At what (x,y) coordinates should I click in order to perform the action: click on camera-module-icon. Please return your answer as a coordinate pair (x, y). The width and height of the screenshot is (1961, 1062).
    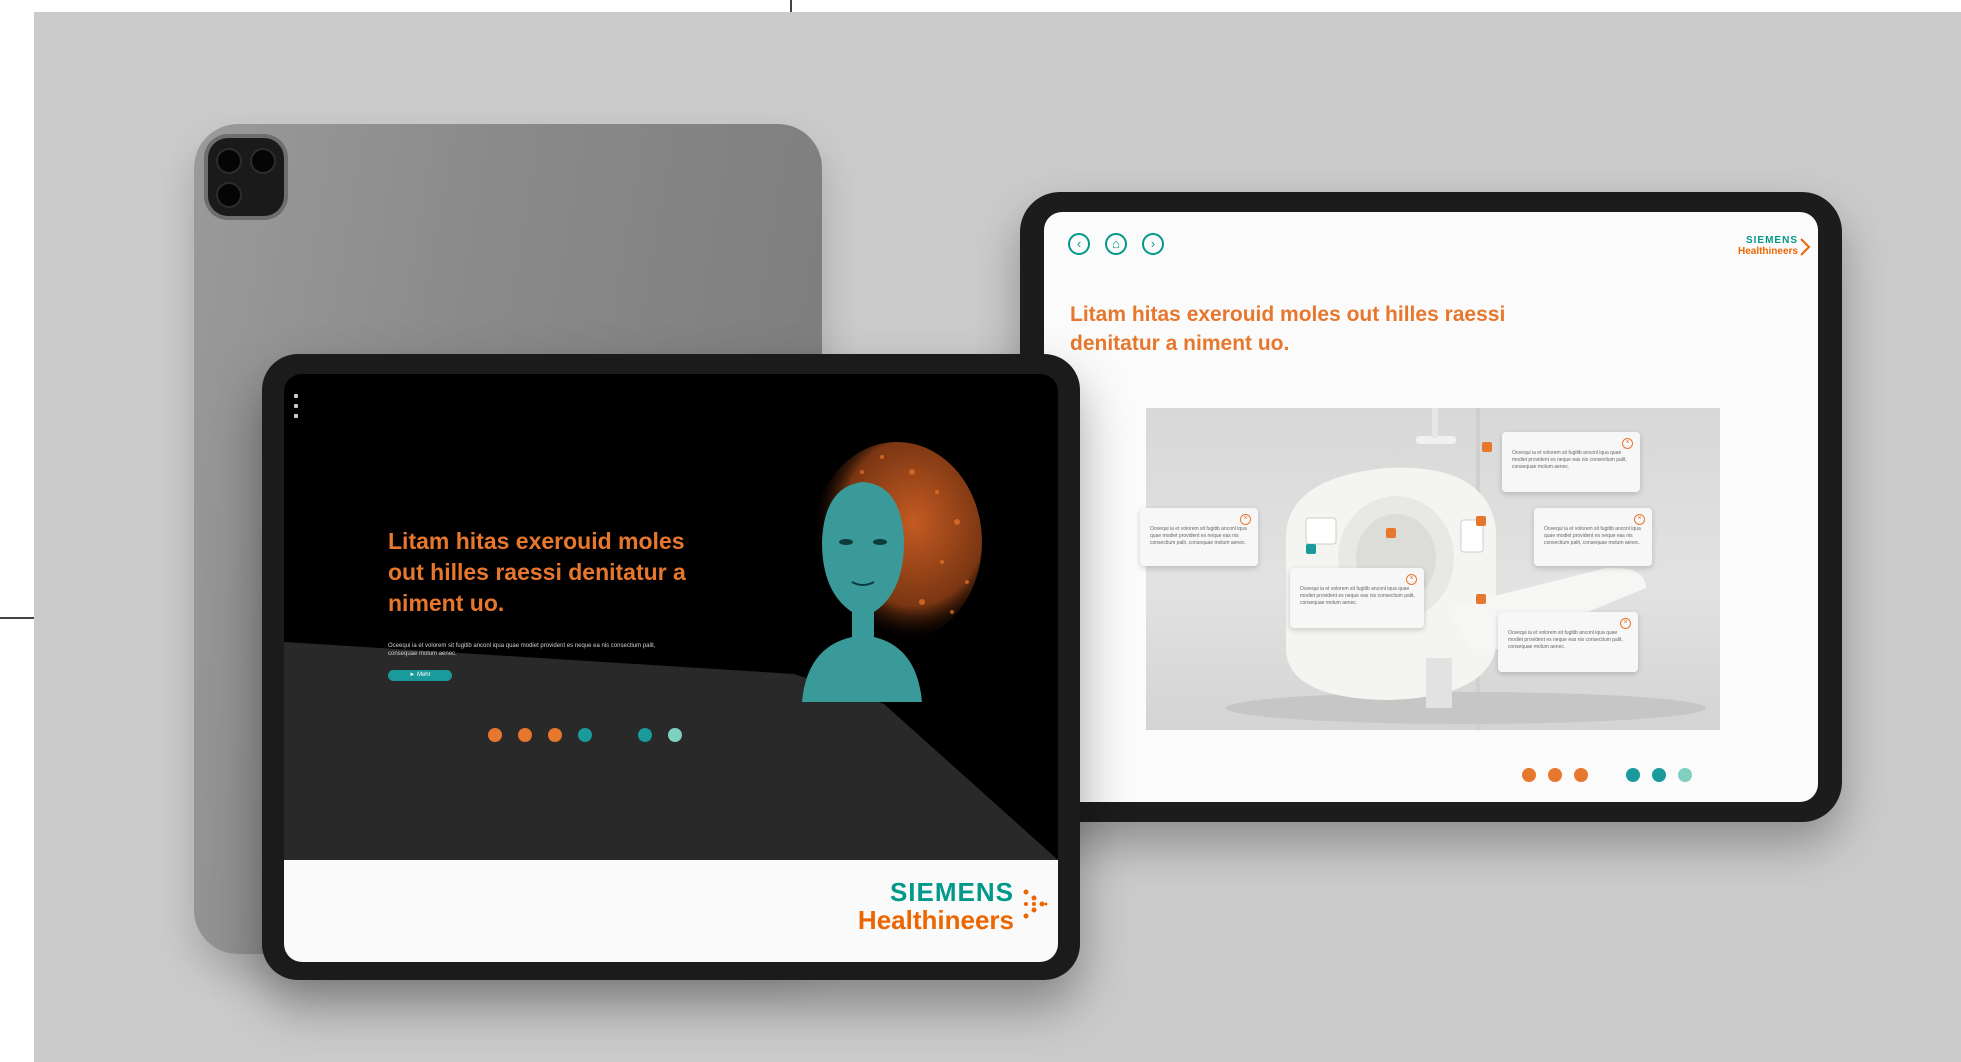
    Looking at the image, I should click on (246, 177).